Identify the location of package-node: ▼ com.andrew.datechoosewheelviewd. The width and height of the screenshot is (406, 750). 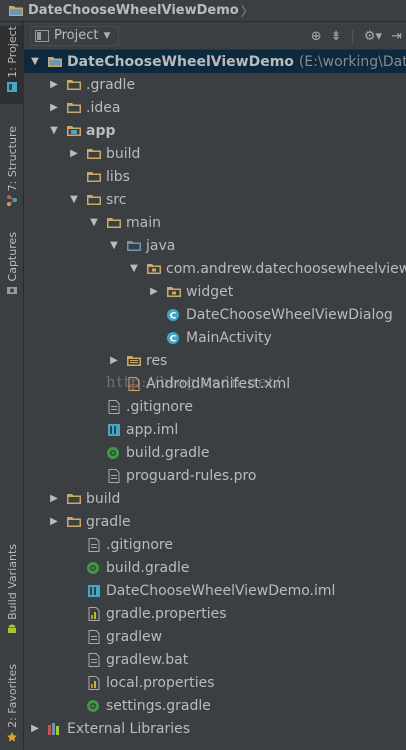
(215, 268).